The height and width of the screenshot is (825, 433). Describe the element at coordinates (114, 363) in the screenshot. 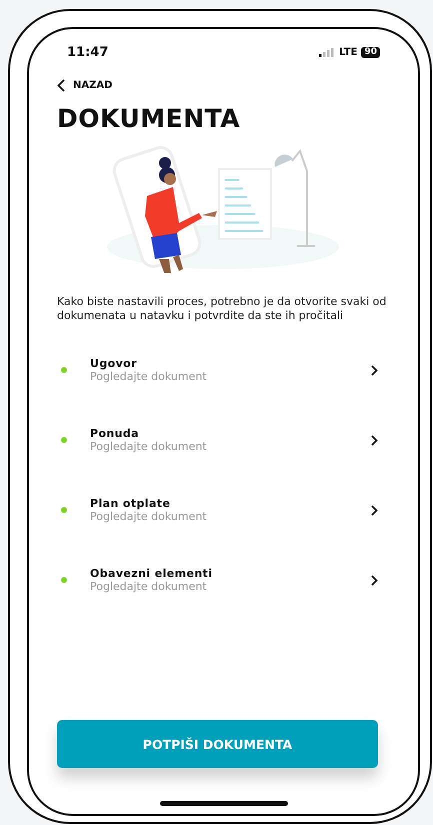

I see `document-name: Ugovor` at that location.